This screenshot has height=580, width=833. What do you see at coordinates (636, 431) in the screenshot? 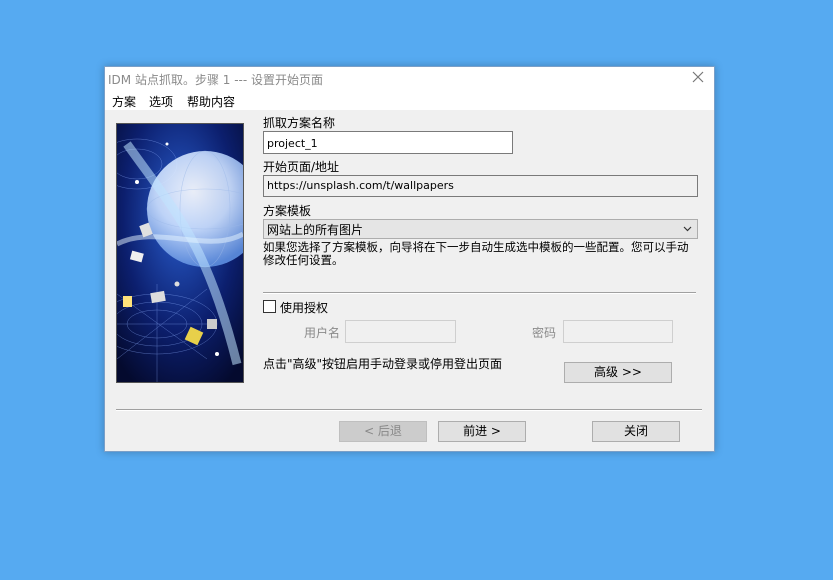
I see `close-button: 关闭` at bounding box center [636, 431].